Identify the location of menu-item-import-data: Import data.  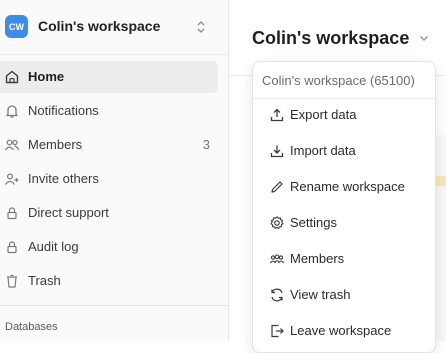
(344, 151).